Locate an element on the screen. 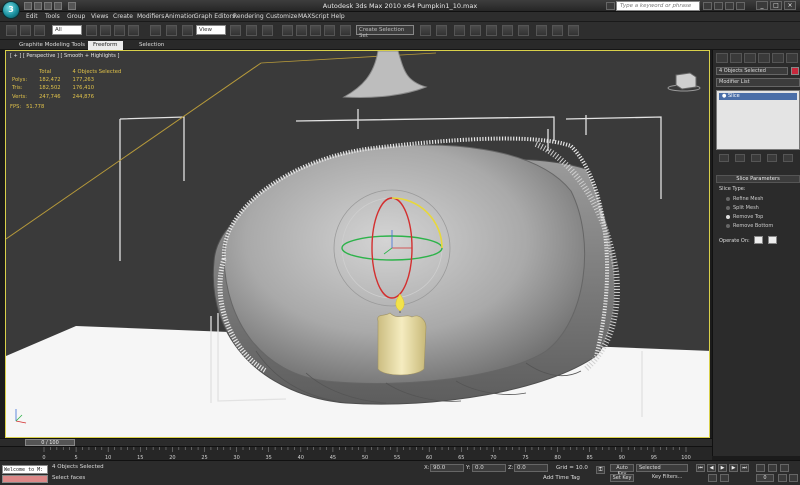  stack-item-slice: ● Slice is located at coordinates (758, 96).